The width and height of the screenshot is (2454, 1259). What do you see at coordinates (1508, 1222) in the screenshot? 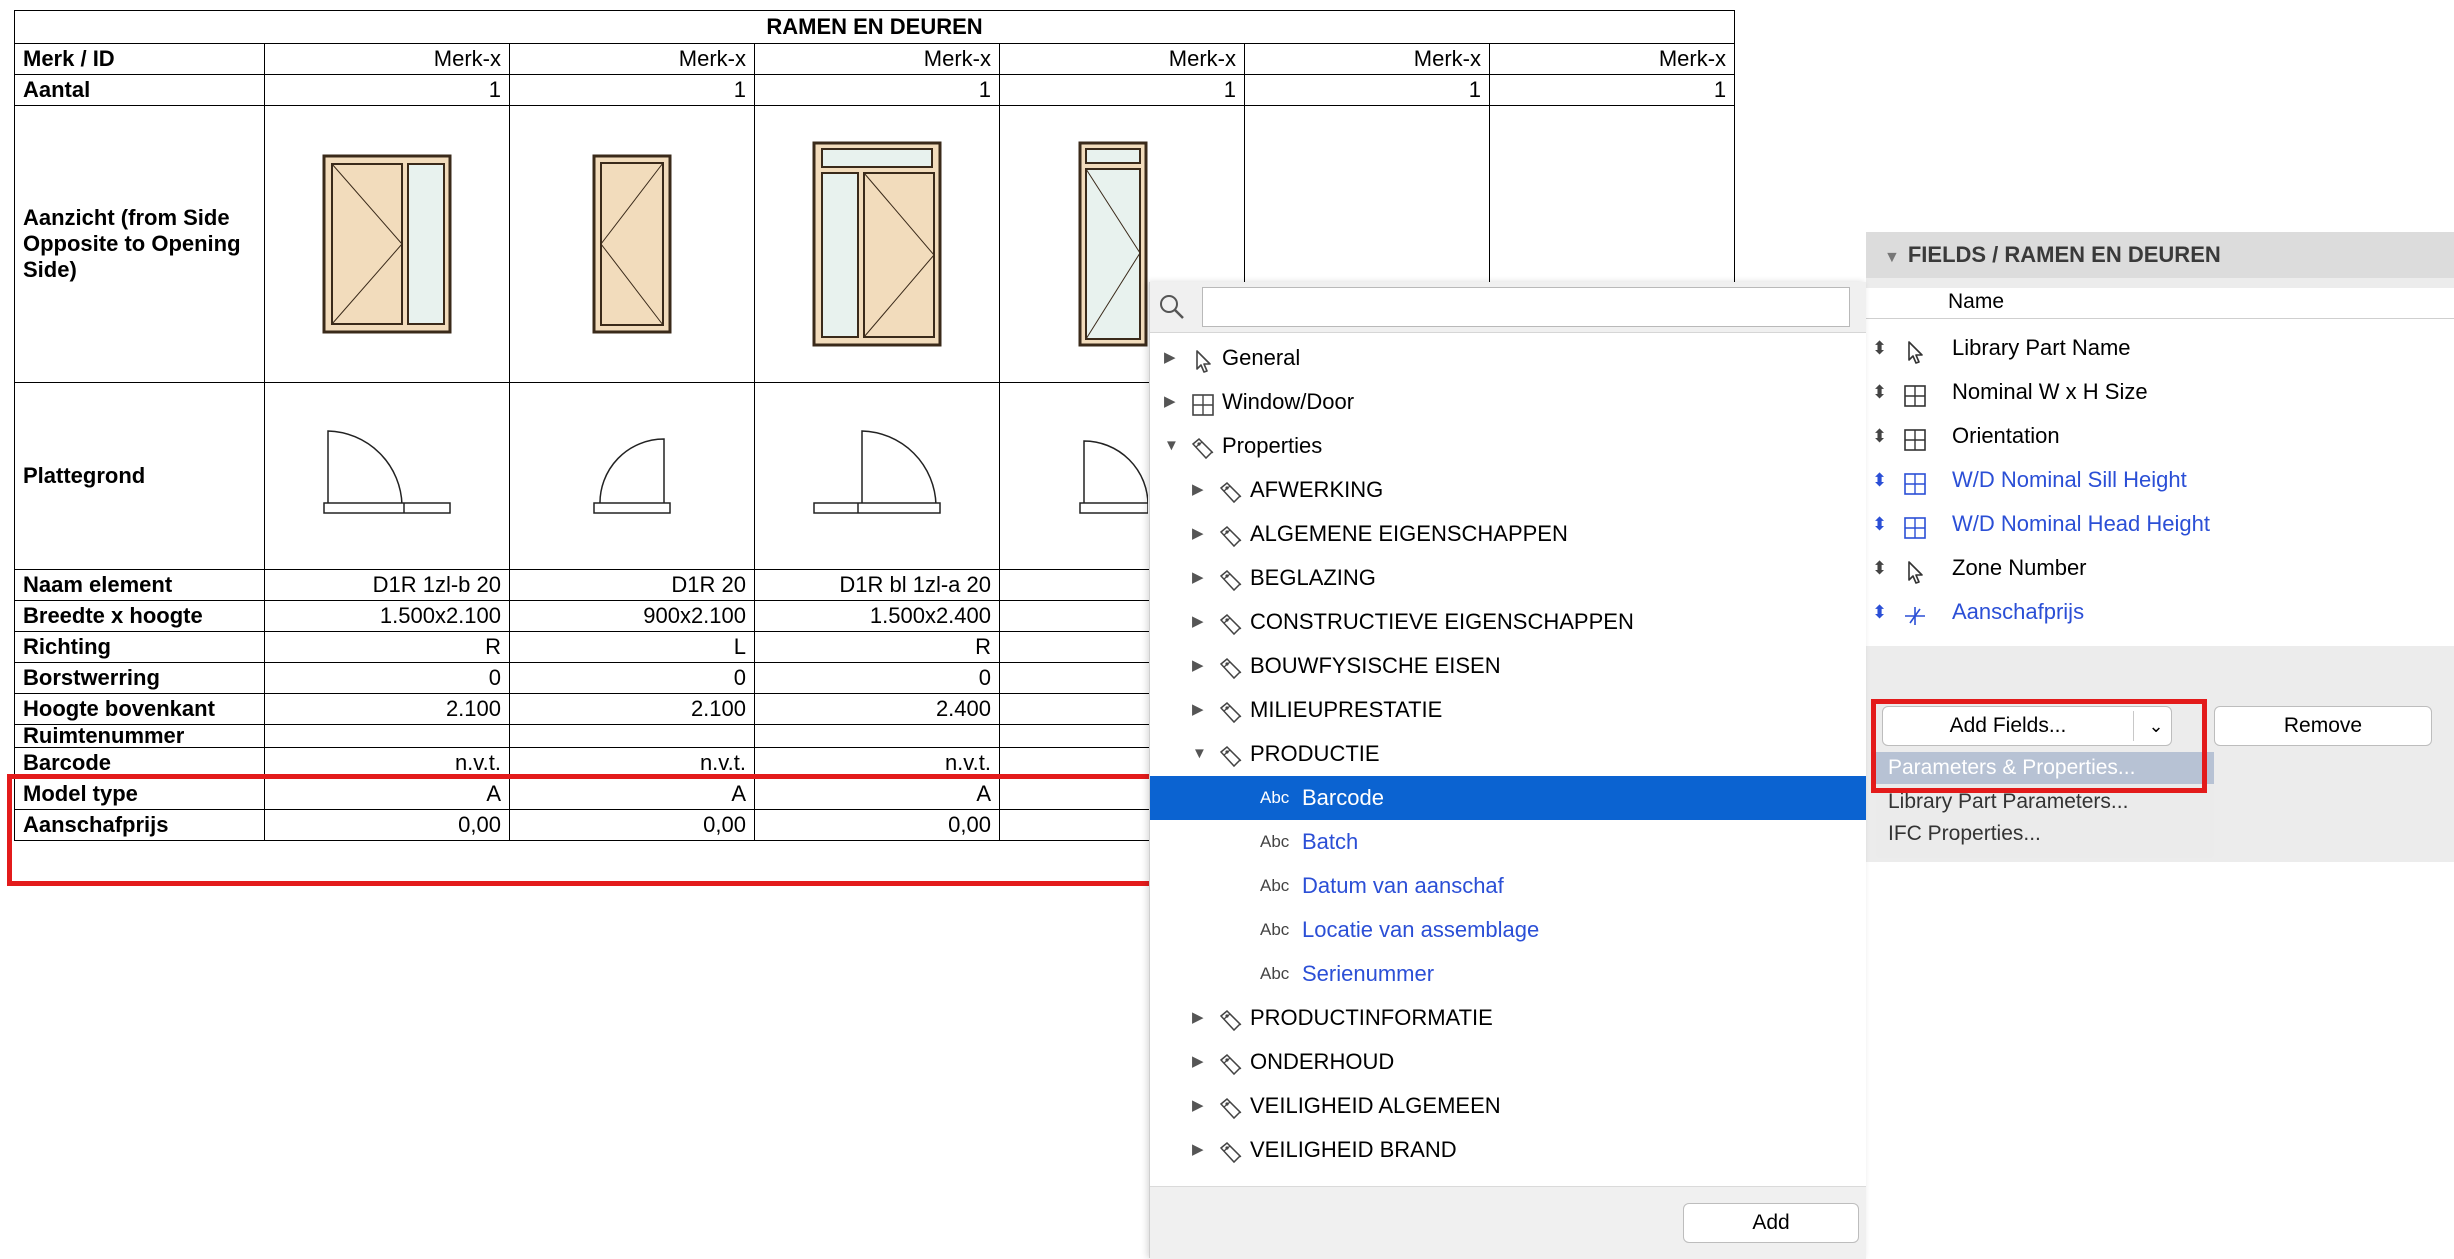
I see `picker-footer: Add` at bounding box center [1508, 1222].